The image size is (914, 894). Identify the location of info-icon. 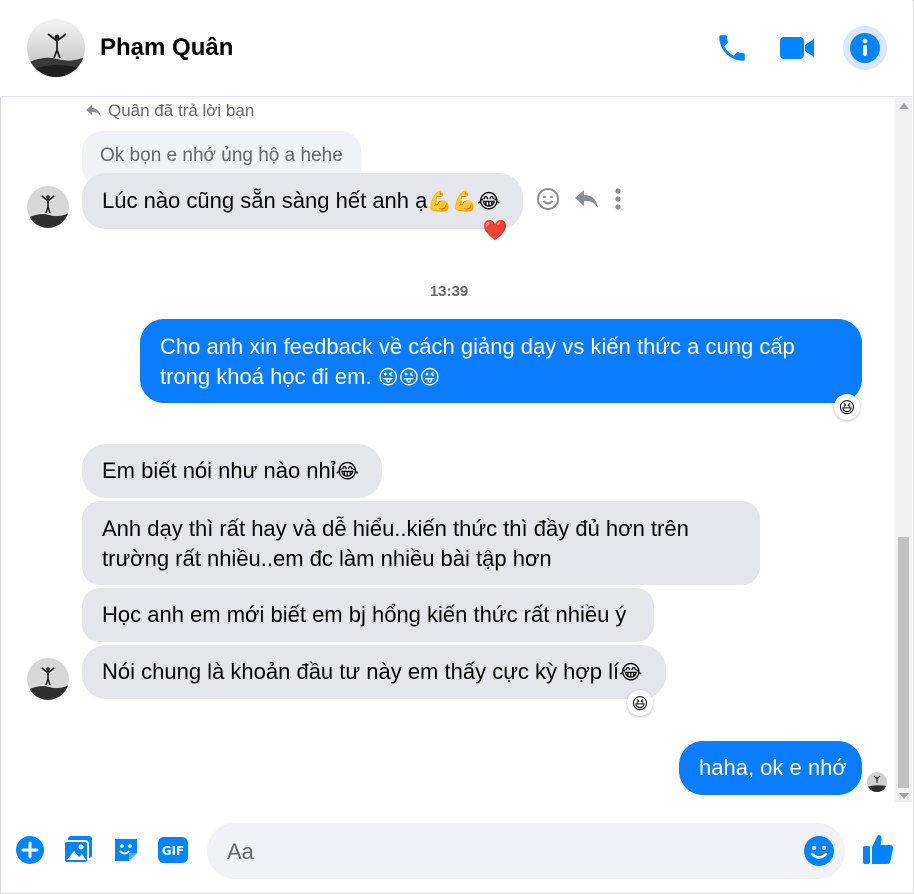
(865, 48).